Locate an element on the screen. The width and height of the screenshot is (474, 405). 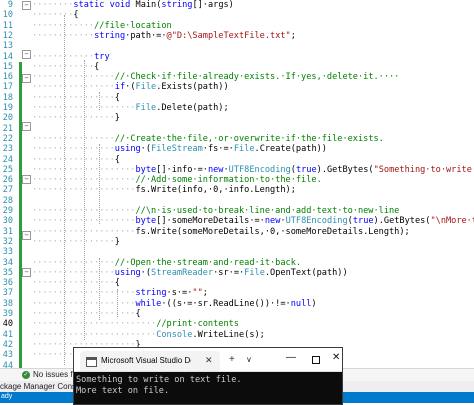
code-line-11: ············//file·location is located at coordinates (253, 26).